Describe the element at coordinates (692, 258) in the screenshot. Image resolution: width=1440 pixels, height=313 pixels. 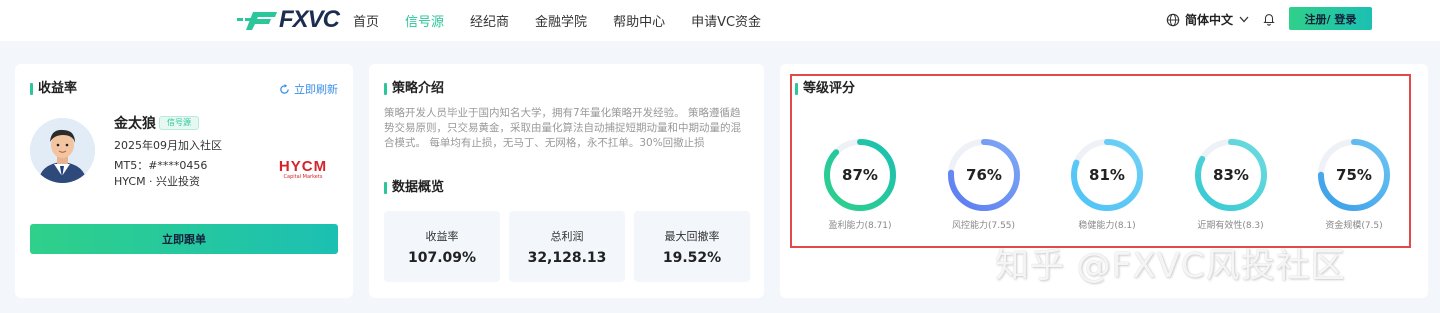
I see `stat-value: 19.52%` at that location.